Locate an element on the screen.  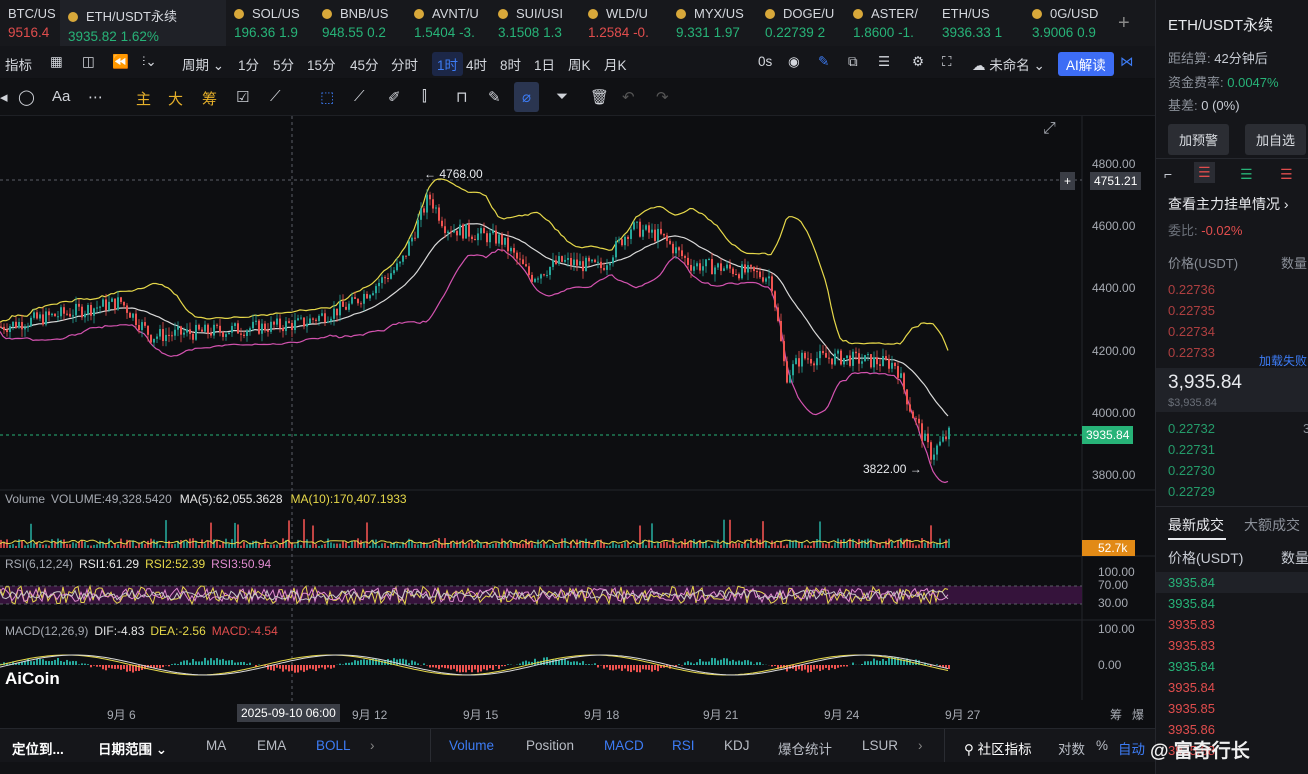
chip-button: 筹 is located at coordinates (209, 98).